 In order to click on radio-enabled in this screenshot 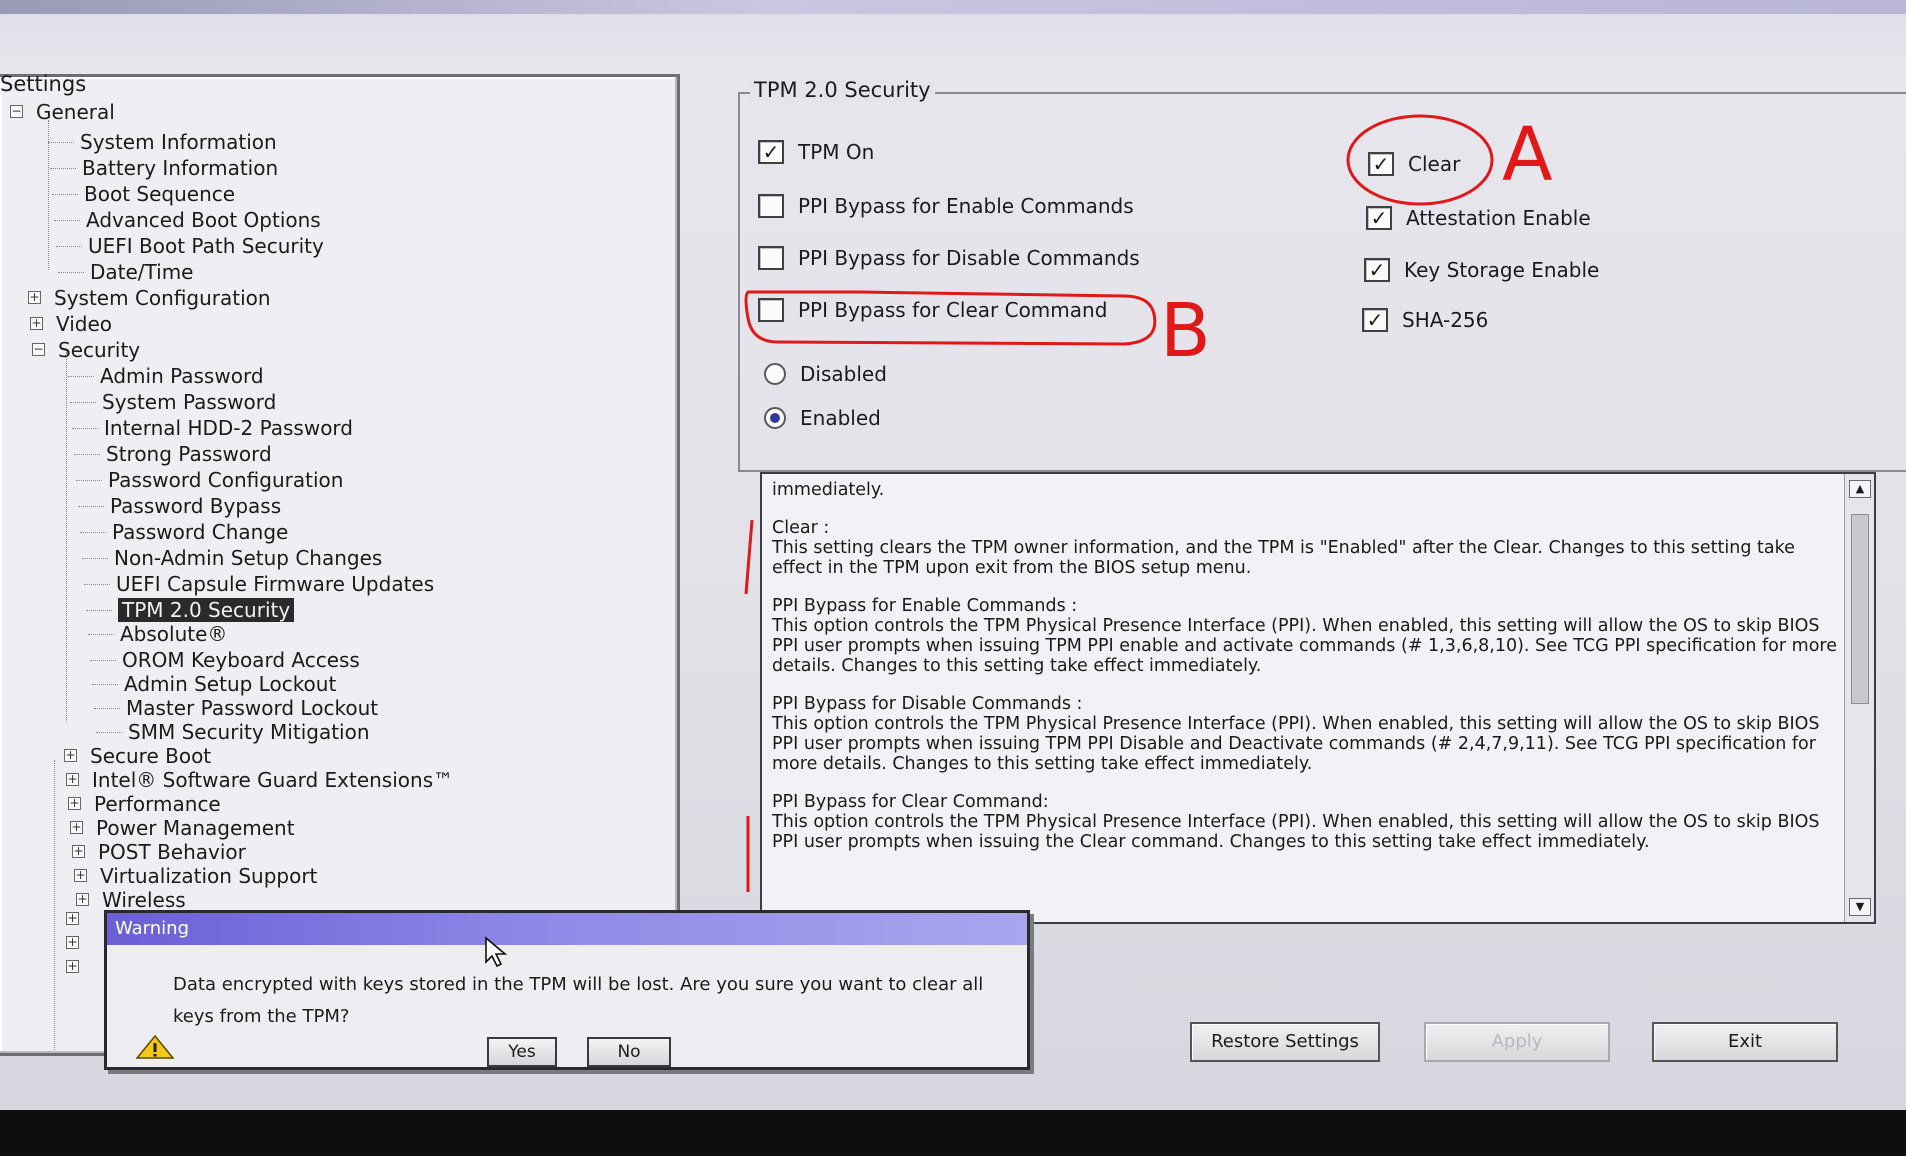, I will do `click(775, 418)`.